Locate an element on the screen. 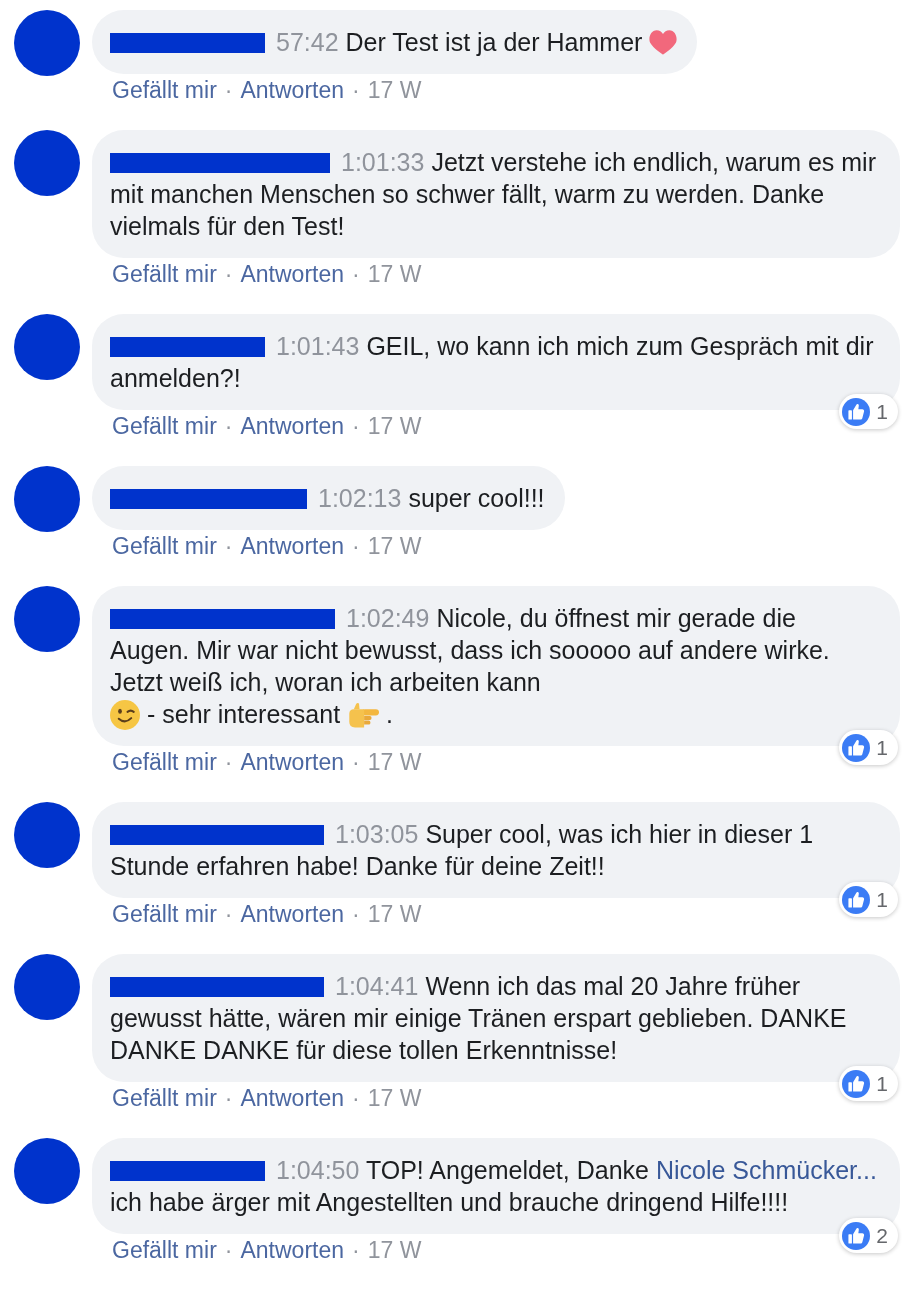 Image resolution: width=920 pixels, height=1296 pixels. comment-text: 1:01:33 Jetzt verstehe ich endlich, warum es mir mit manchen Menschen so schwer fällt, warm zu werden. Danke vielmals für den Test! is located at coordinates (493, 194).